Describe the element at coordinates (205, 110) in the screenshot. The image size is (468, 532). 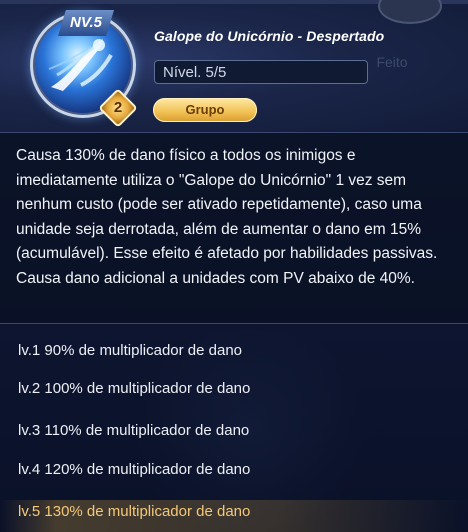
I see `group-tag-button: Grupo` at that location.